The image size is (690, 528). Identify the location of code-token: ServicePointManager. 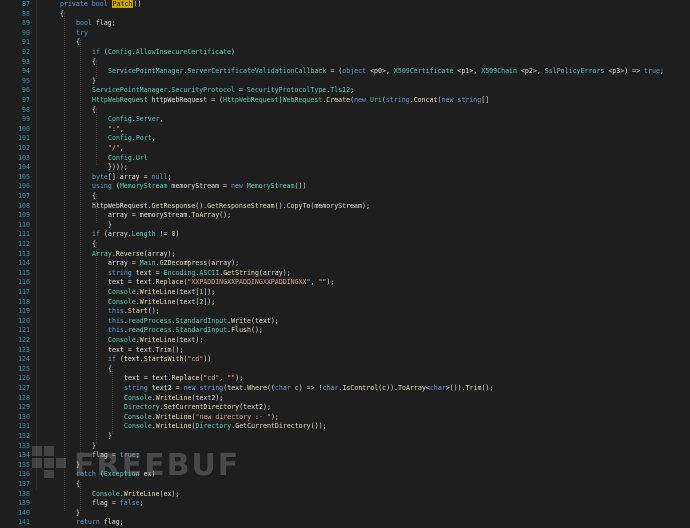
(130, 90).